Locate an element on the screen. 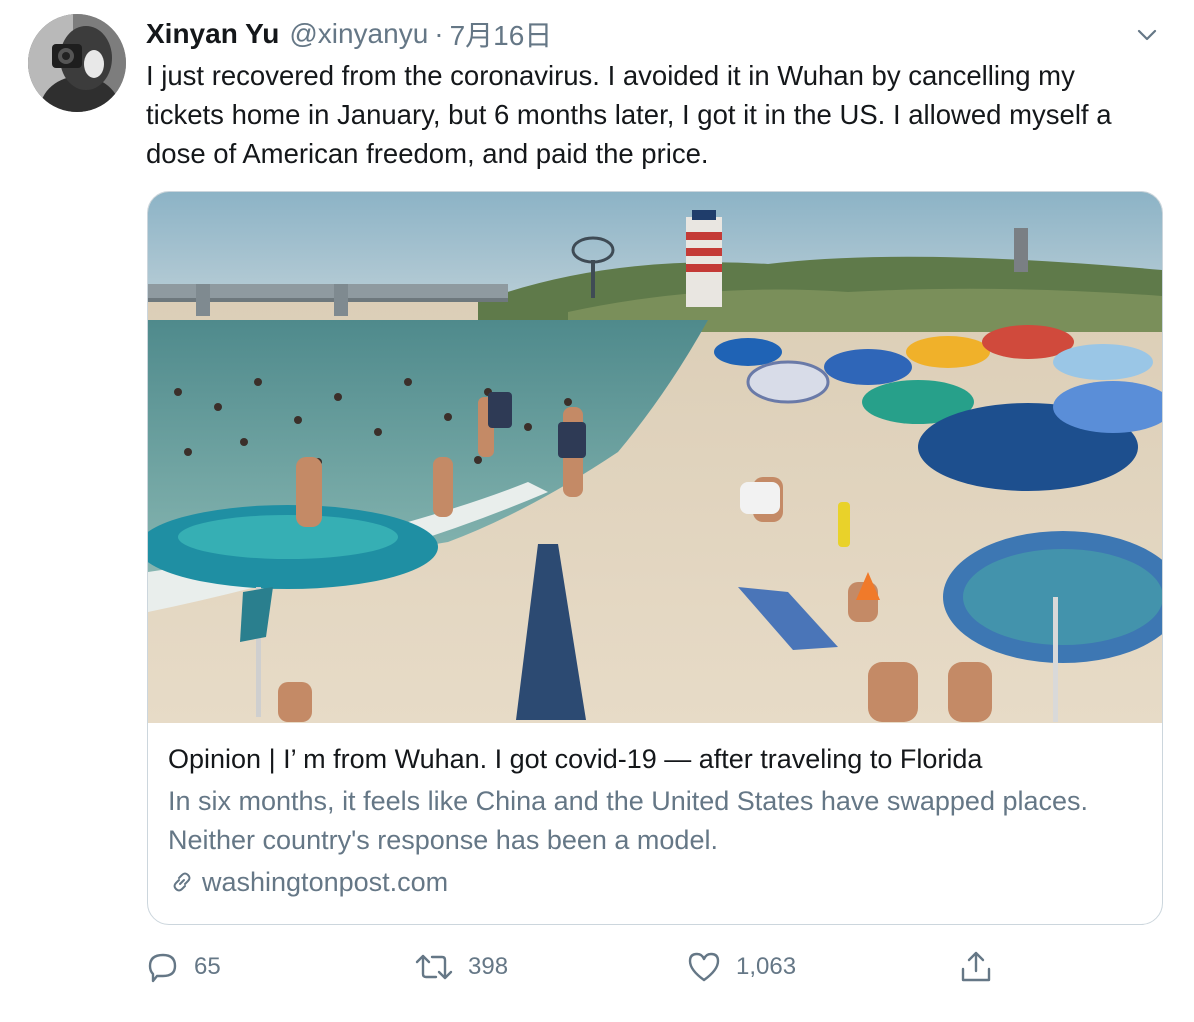  reply-button: 65 is located at coordinates (183, 967).